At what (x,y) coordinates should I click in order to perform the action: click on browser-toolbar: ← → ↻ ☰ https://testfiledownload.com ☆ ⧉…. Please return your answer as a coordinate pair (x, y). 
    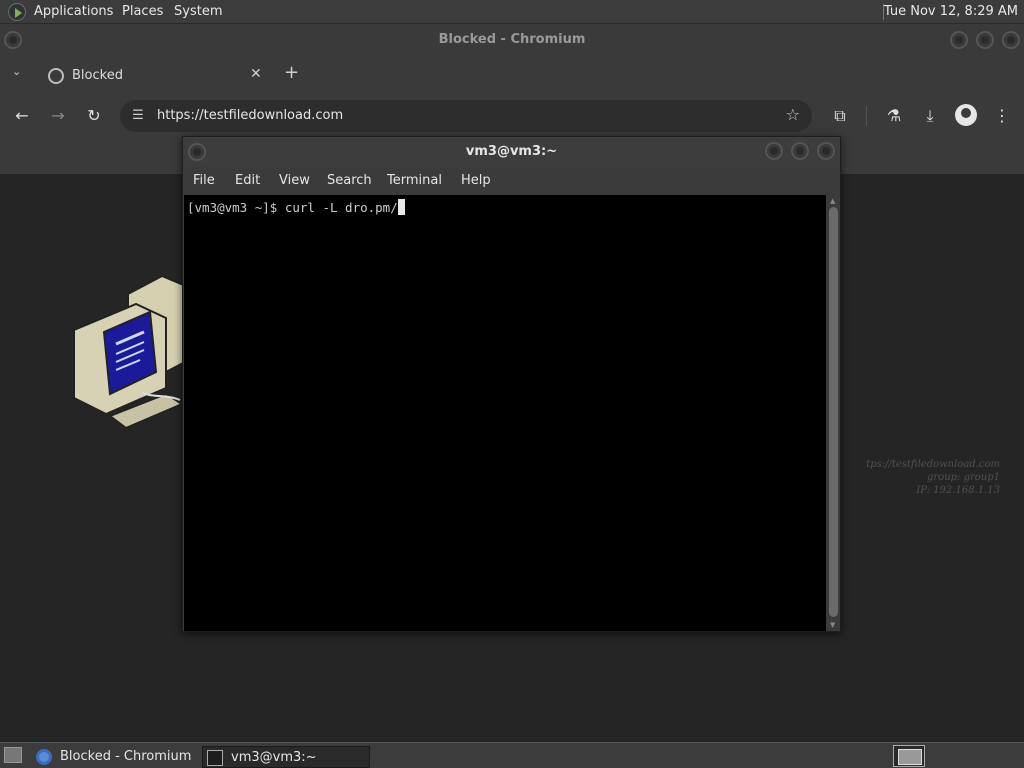
    Looking at the image, I should click on (512, 116).